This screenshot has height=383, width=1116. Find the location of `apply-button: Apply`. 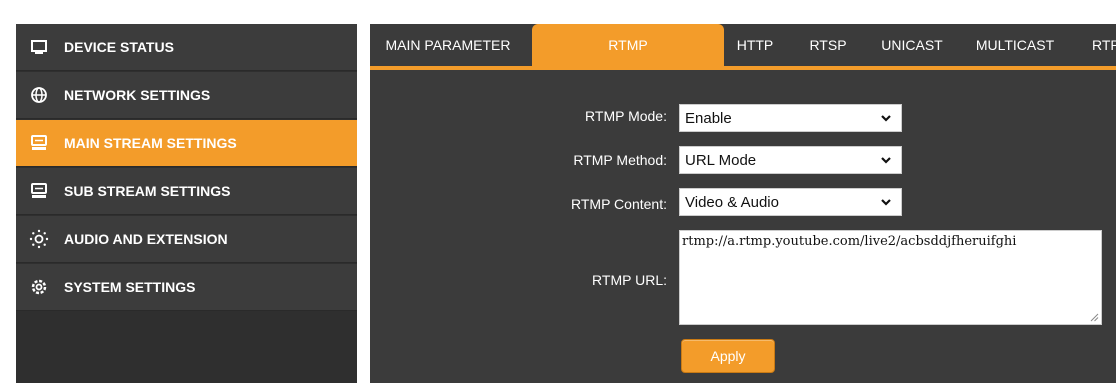

apply-button: Apply is located at coordinates (728, 356).